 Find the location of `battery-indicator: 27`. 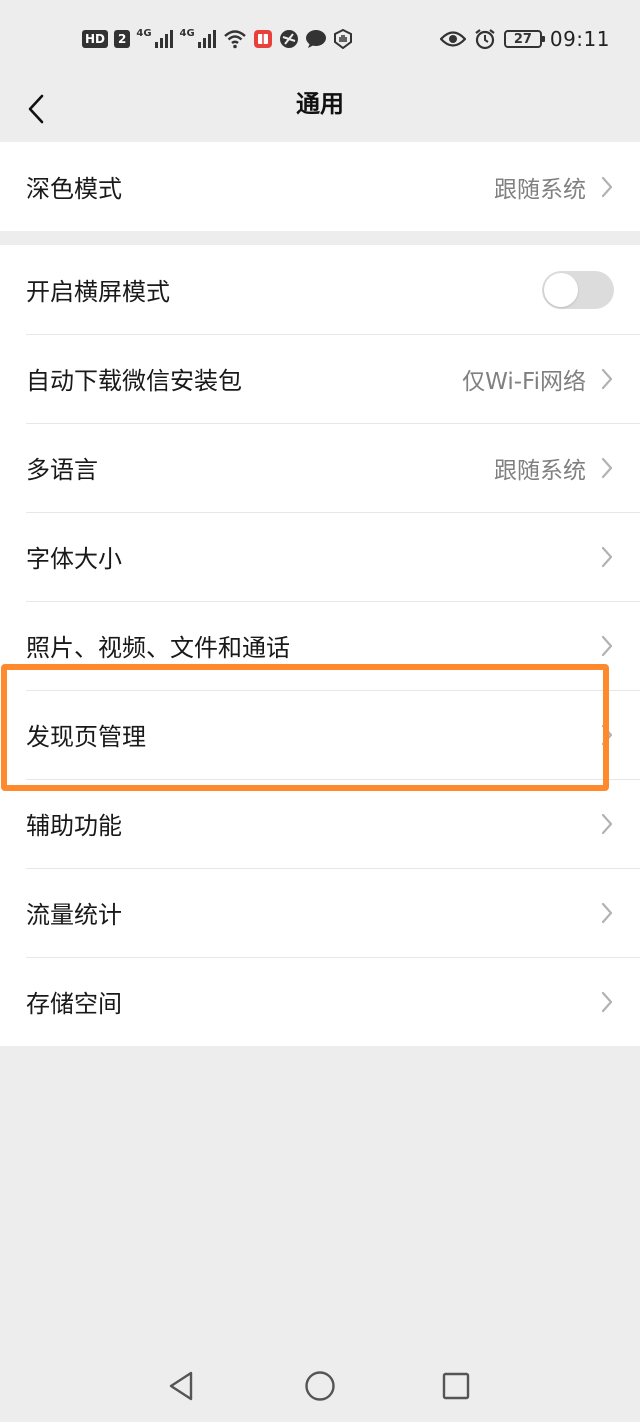

battery-indicator: 27 is located at coordinates (524, 39).